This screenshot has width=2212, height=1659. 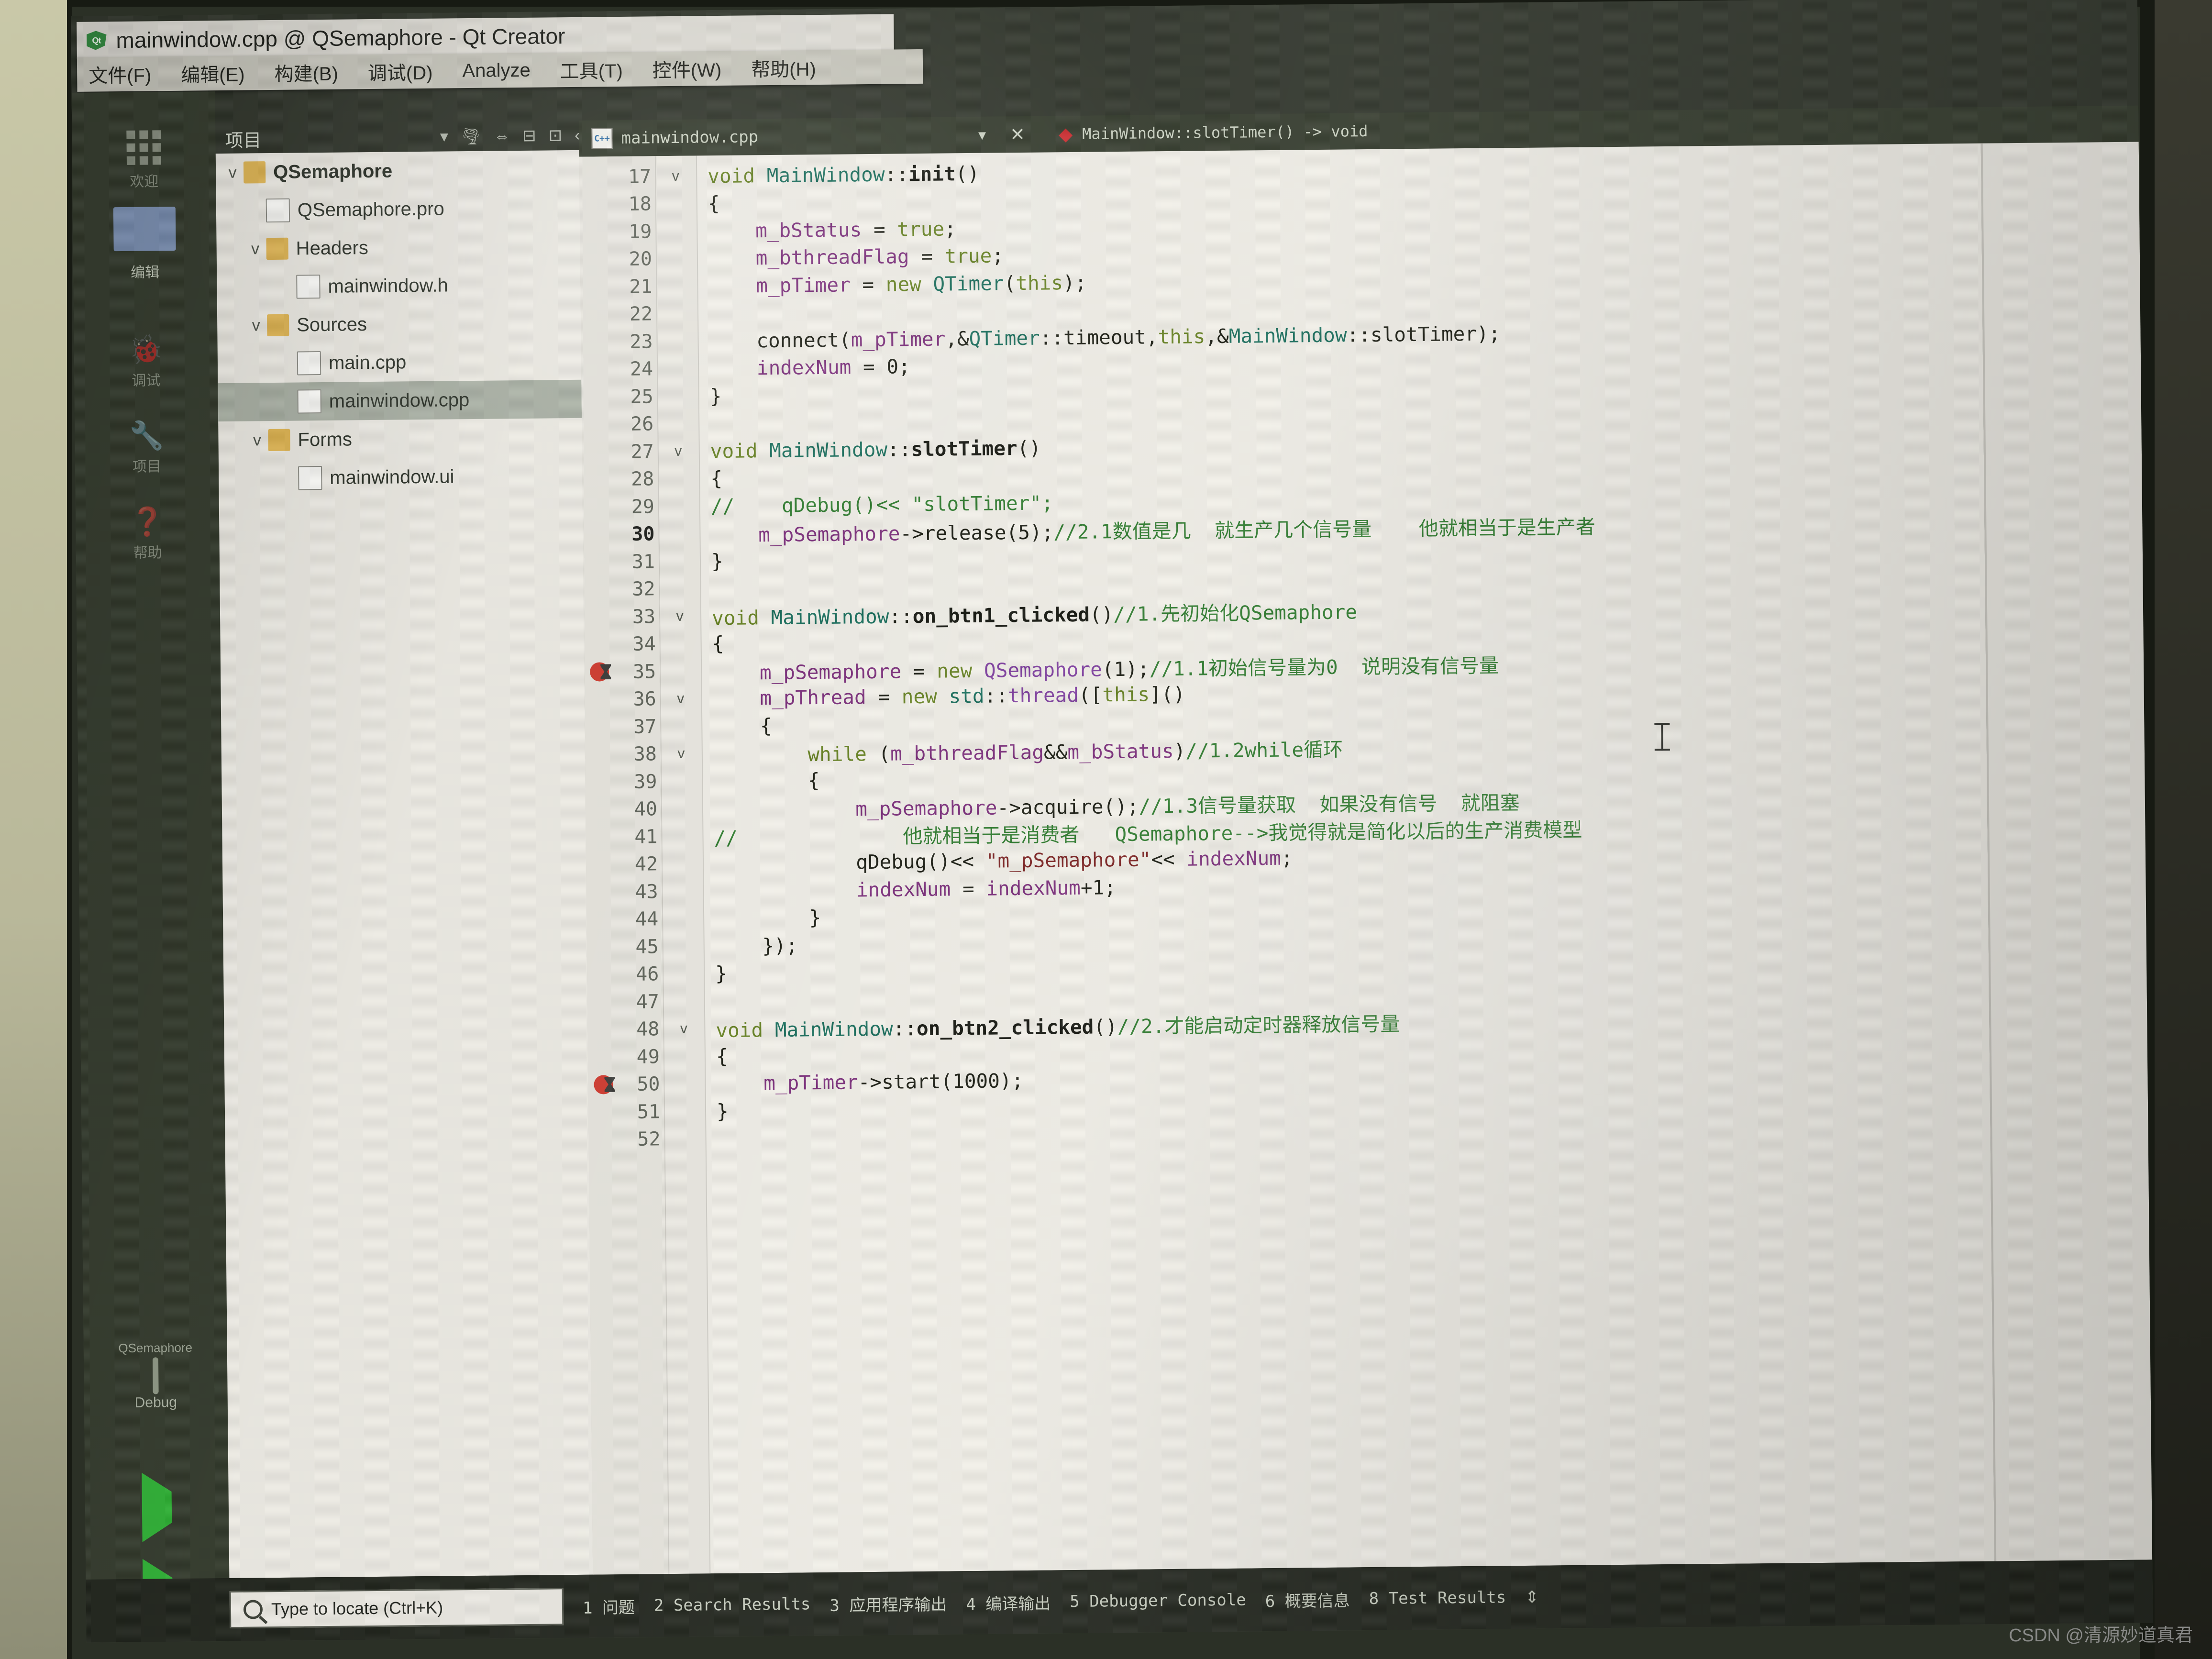 What do you see at coordinates (609, 1606) in the screenshot?
I see `pane-issues: 1 问题` at bounding box center [609, 1606].